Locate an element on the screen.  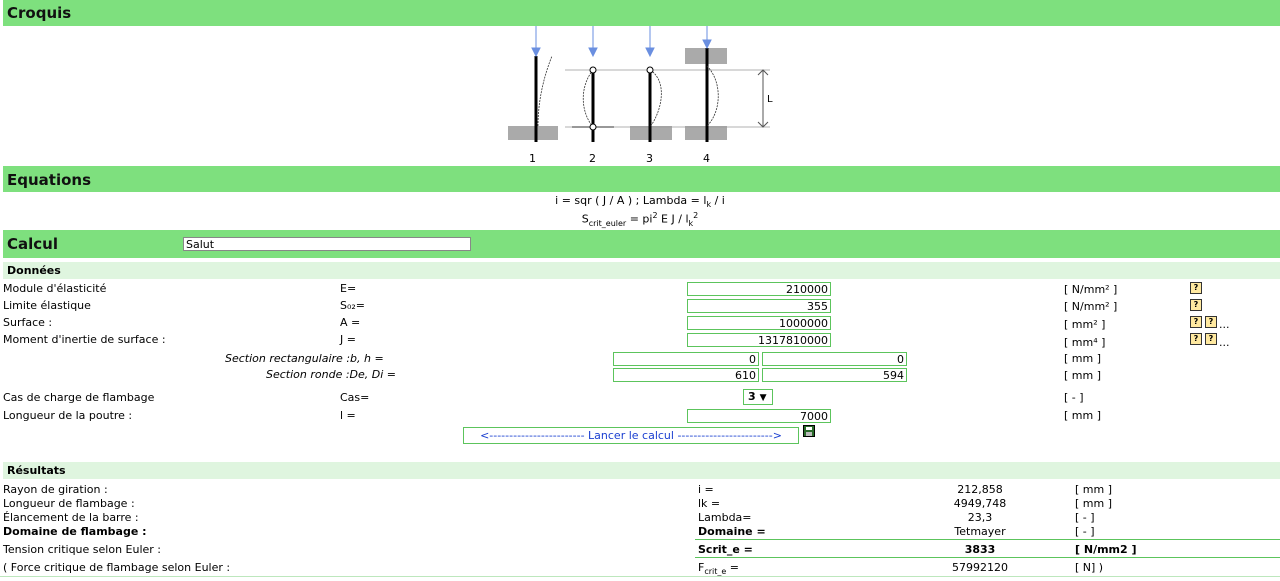
res-unit-force: [ N] ) is located at coordinates (1089, 567).